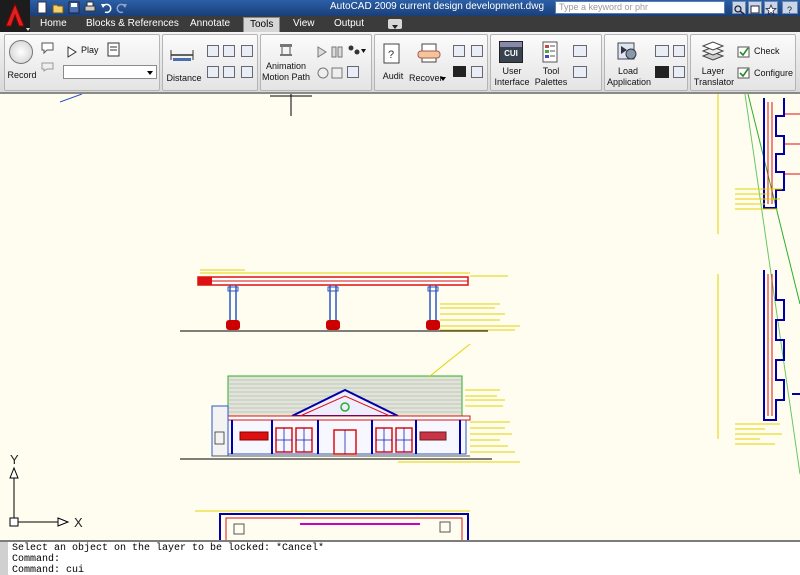 The height and width of the screenshot is (575, 800). Describe the element at coordinates (229, 72) in the screenshot. I see `id-point-icon` at that location.